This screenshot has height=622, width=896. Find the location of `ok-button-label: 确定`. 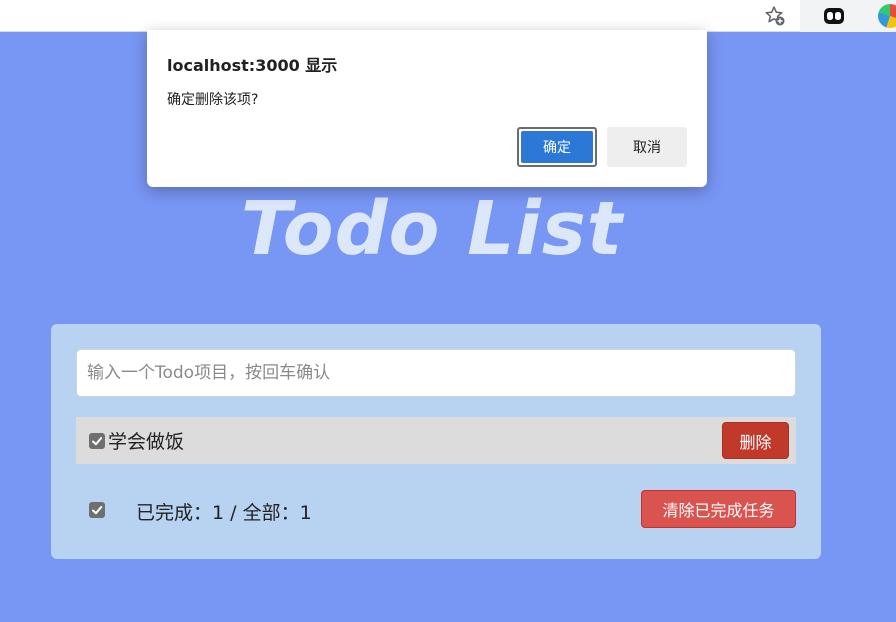

ok-button-label: 确定 is located at coordinates (557, 147).